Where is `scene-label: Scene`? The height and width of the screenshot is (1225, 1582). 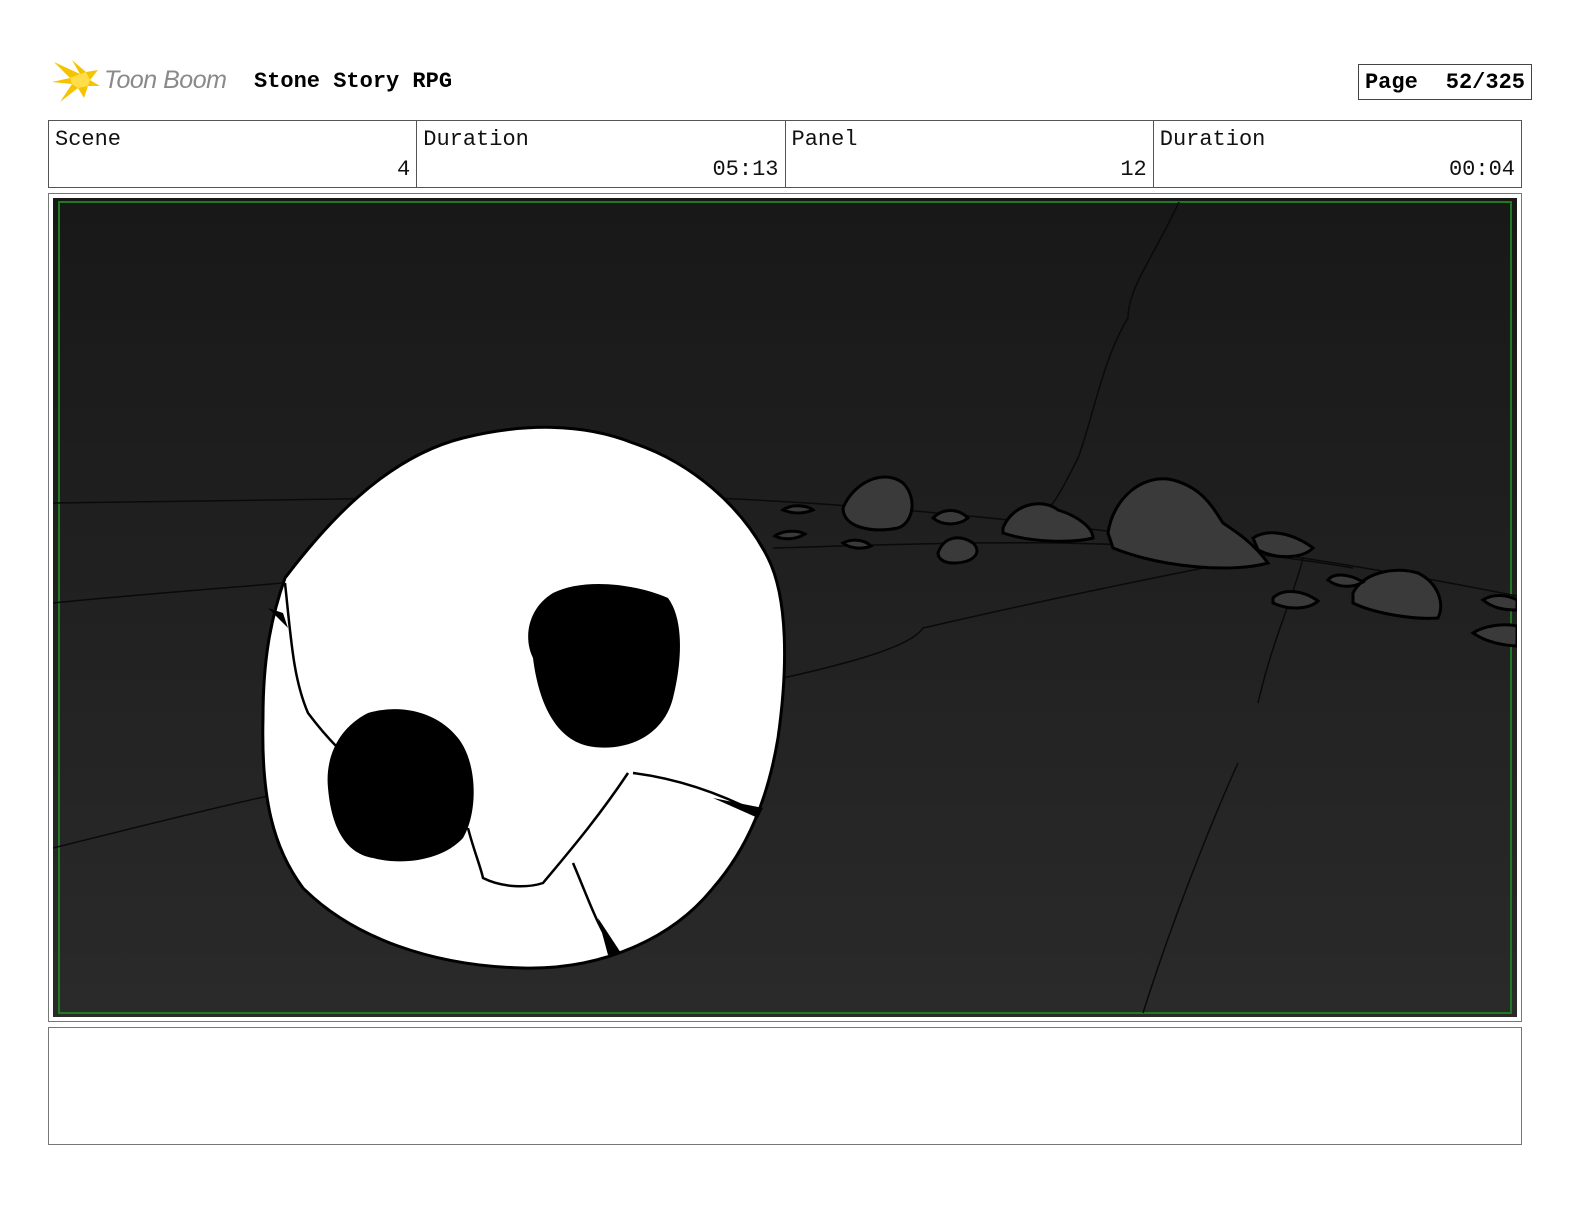 scene-label: Scene is located at coordinates (88, 139).